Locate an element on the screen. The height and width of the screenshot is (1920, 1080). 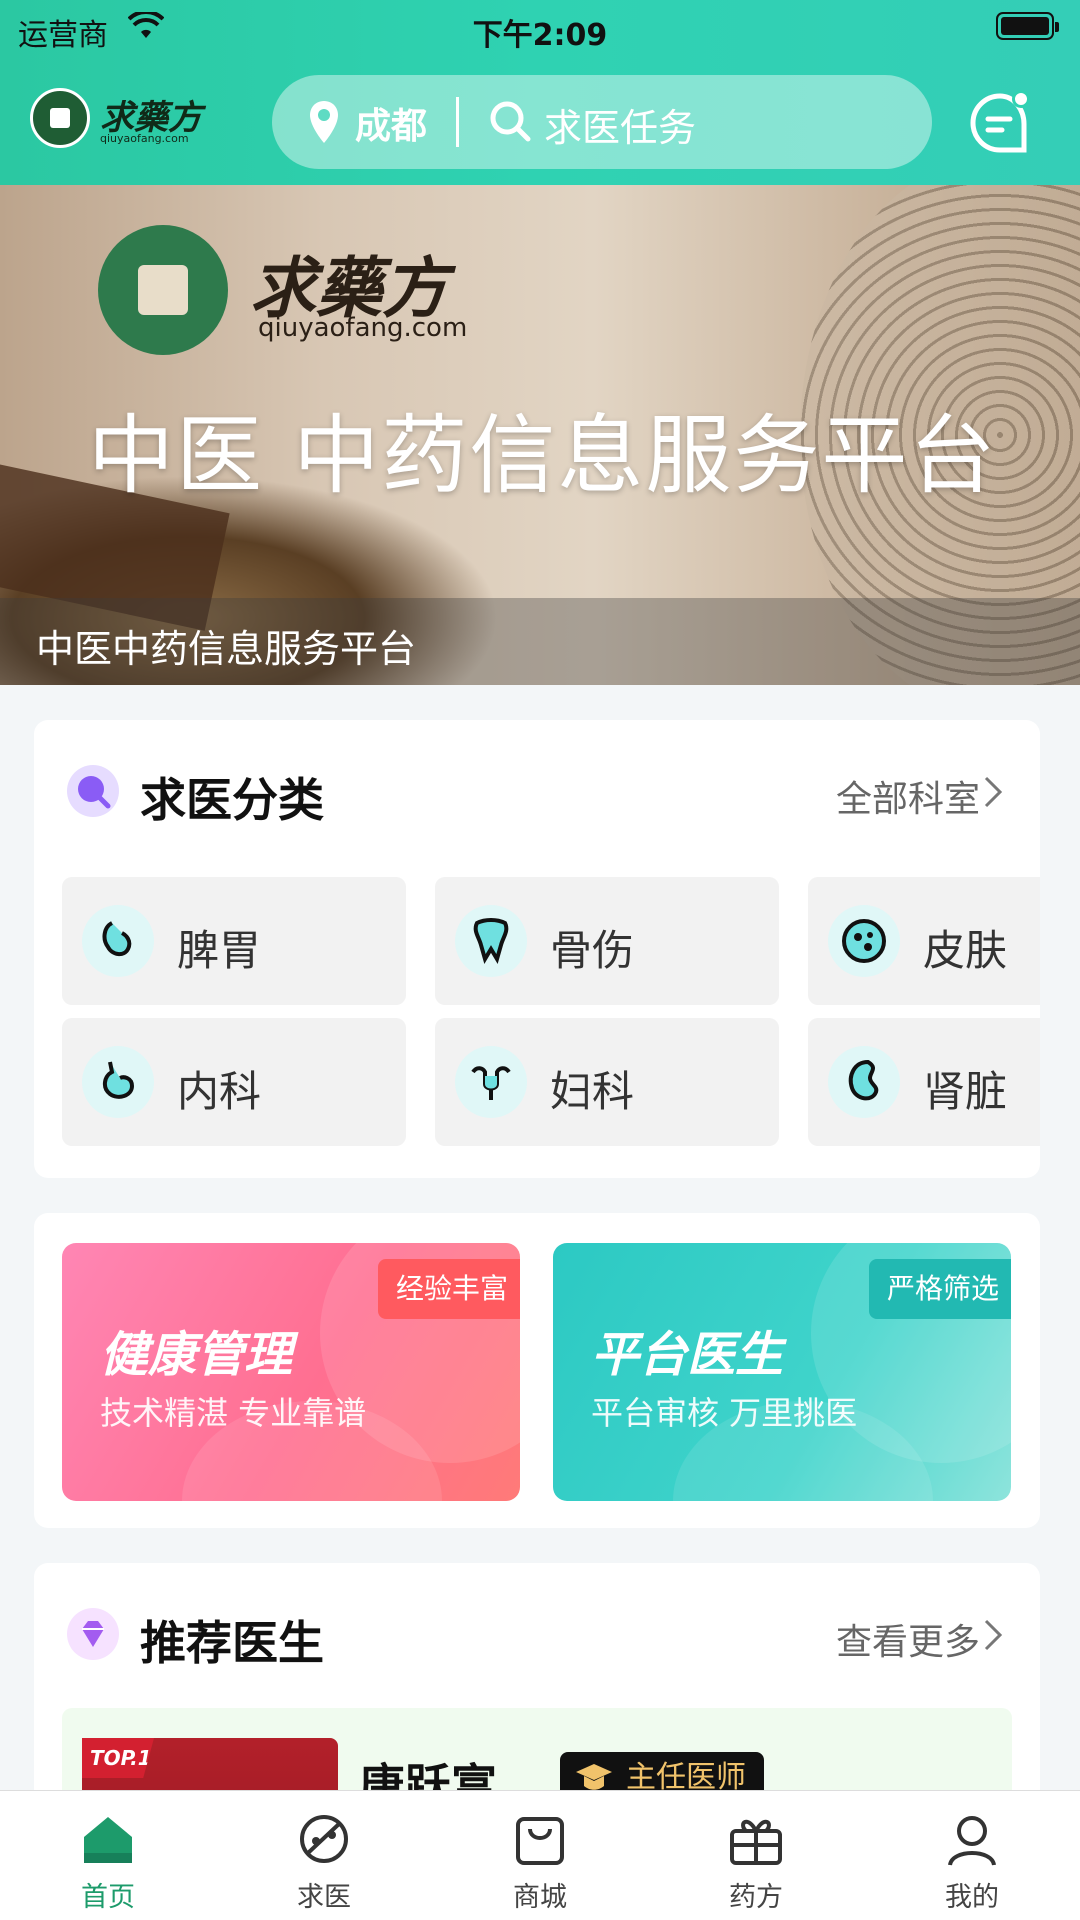
logo-seal-icon is located at coordinates (60, 118).